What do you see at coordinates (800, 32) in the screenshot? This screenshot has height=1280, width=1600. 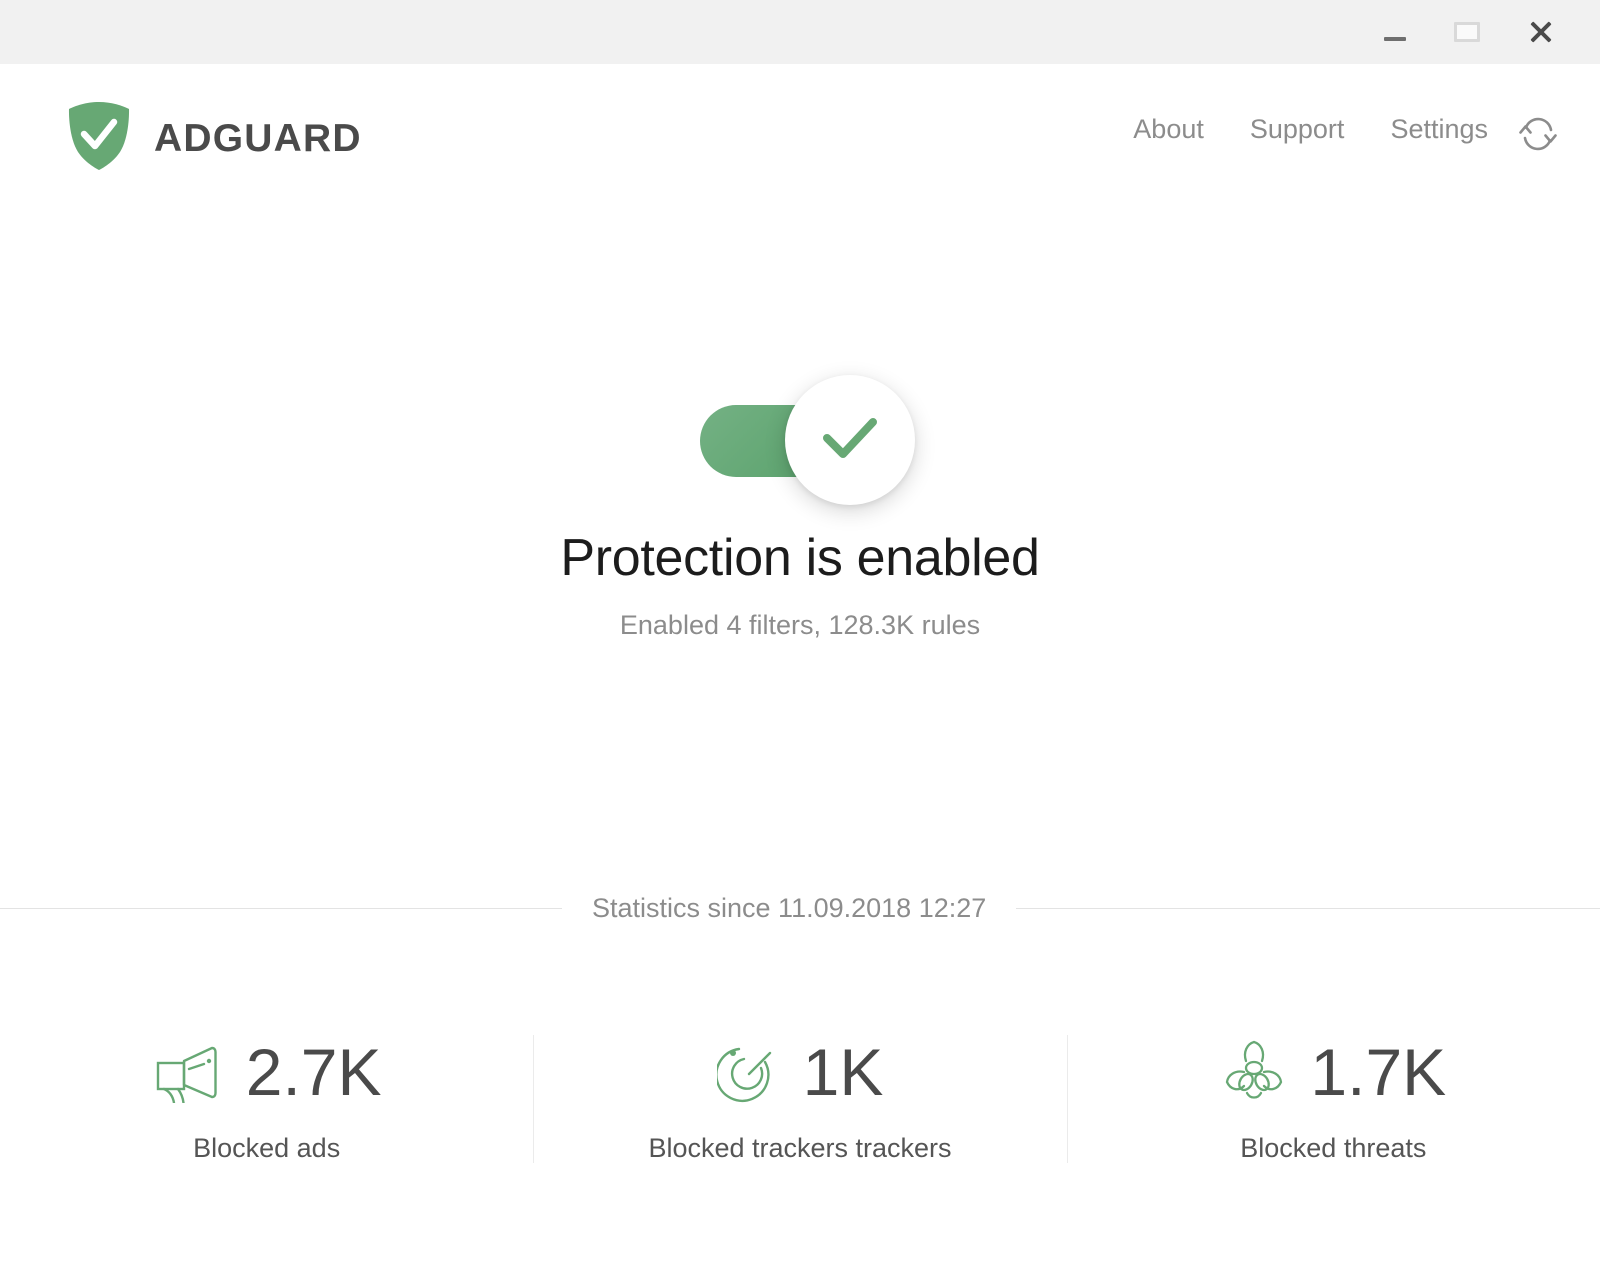 I see `window-titlebar` at bounding box center [800, 32].